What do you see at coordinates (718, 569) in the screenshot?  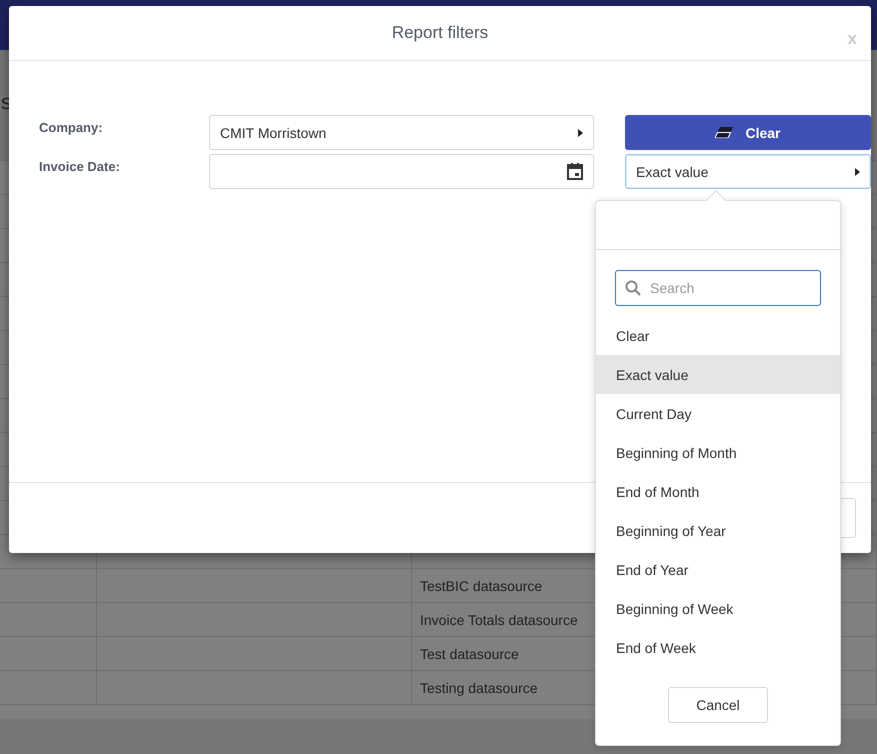 I see `menu-option: End of Year` at bounding box center [718, 569].